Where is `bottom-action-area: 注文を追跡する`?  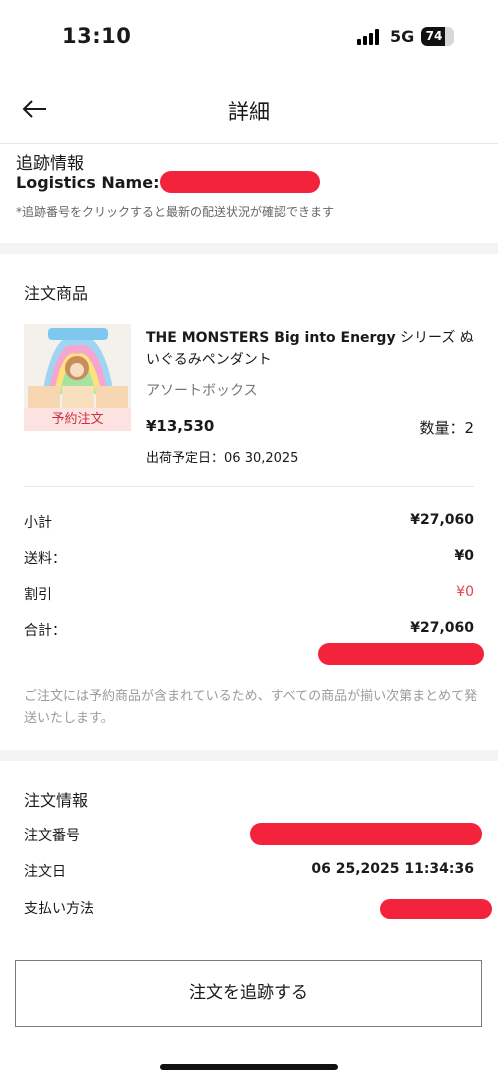
bottom-action-area: 注文を追跡する is located at coordinates (249, 1013).